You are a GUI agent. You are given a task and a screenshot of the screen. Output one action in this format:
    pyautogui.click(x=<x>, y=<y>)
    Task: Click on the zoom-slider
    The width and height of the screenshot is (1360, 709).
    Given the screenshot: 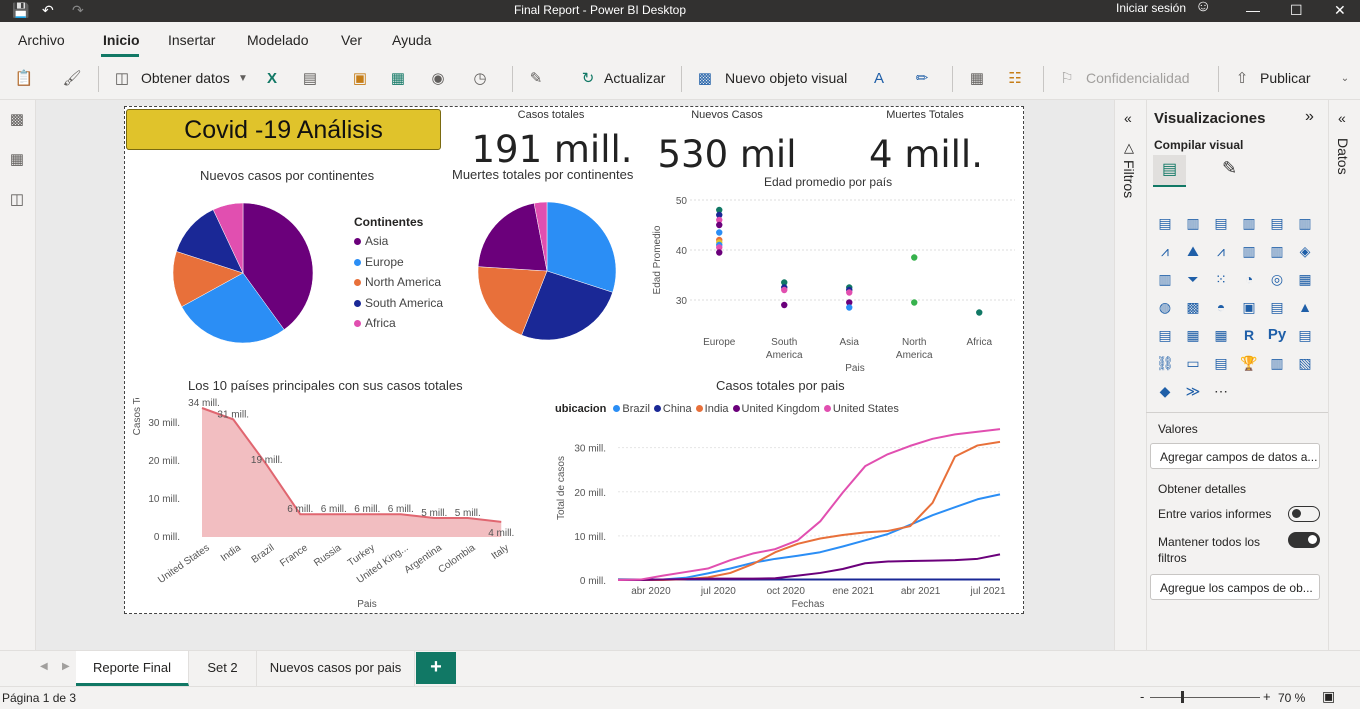 What is the action you would take?
    pyautogui.click(x=1205, y=697)
    